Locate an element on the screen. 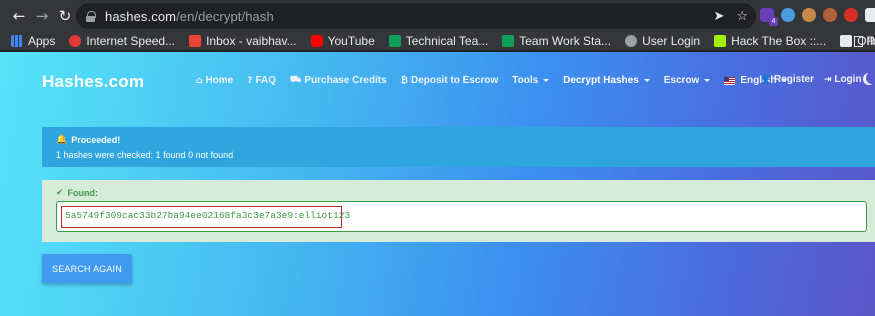 Image resolution: width=875 pixels, height=316 pixels. cube-icon is located at coordinates (720, 41).